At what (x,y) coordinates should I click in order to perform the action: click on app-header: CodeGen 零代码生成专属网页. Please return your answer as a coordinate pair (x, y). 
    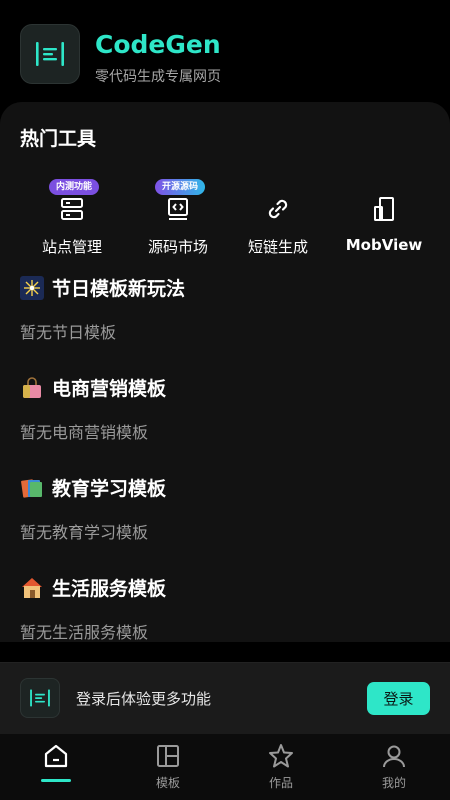
    Looking at the image, I should click on (225, 52).